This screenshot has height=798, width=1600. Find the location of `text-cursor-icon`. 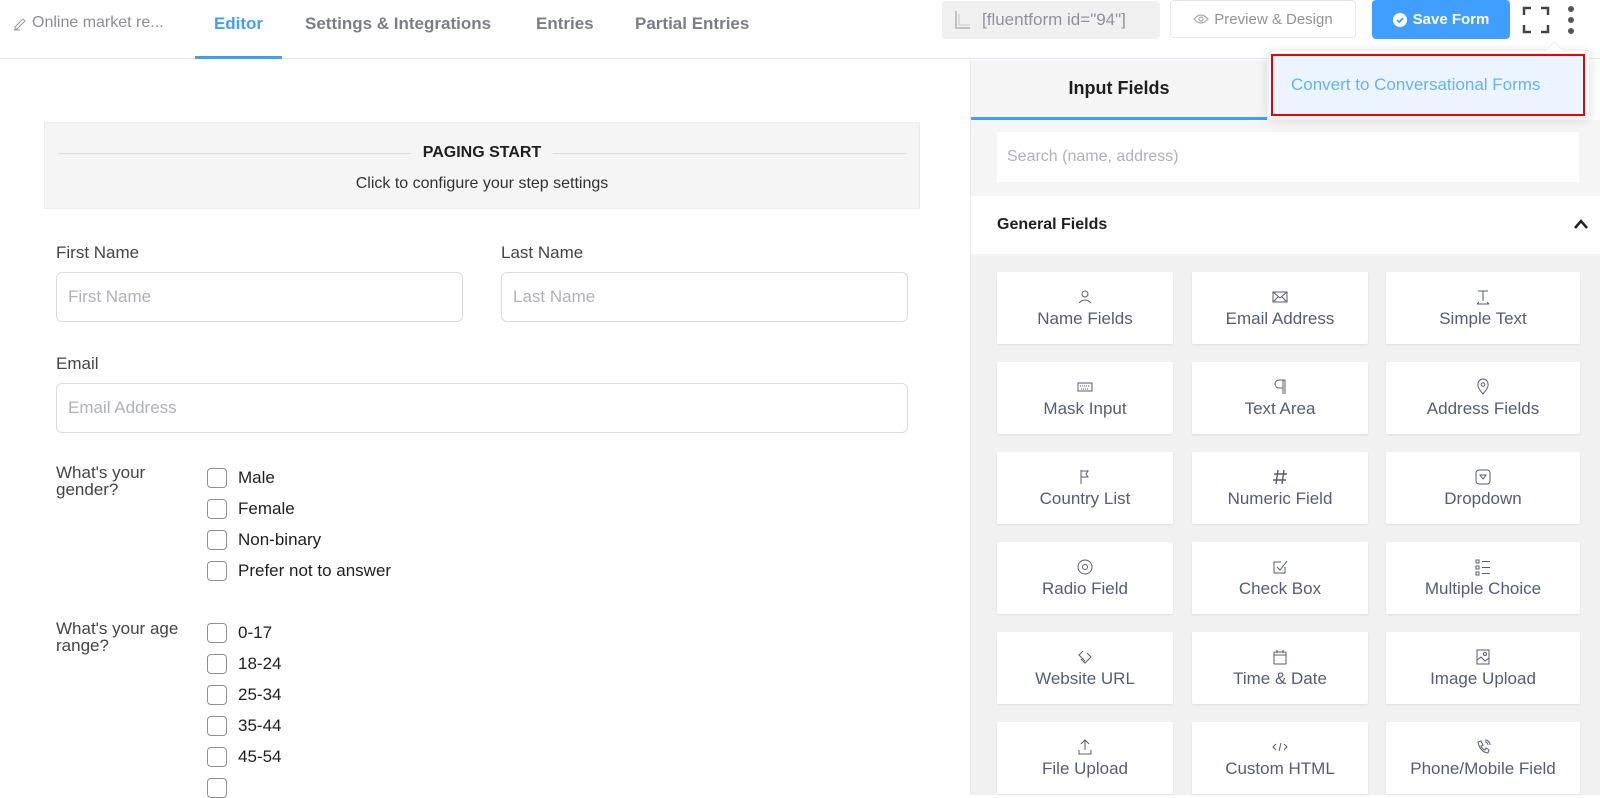

text-cursor-icon is located at coordinates (1483, 297).